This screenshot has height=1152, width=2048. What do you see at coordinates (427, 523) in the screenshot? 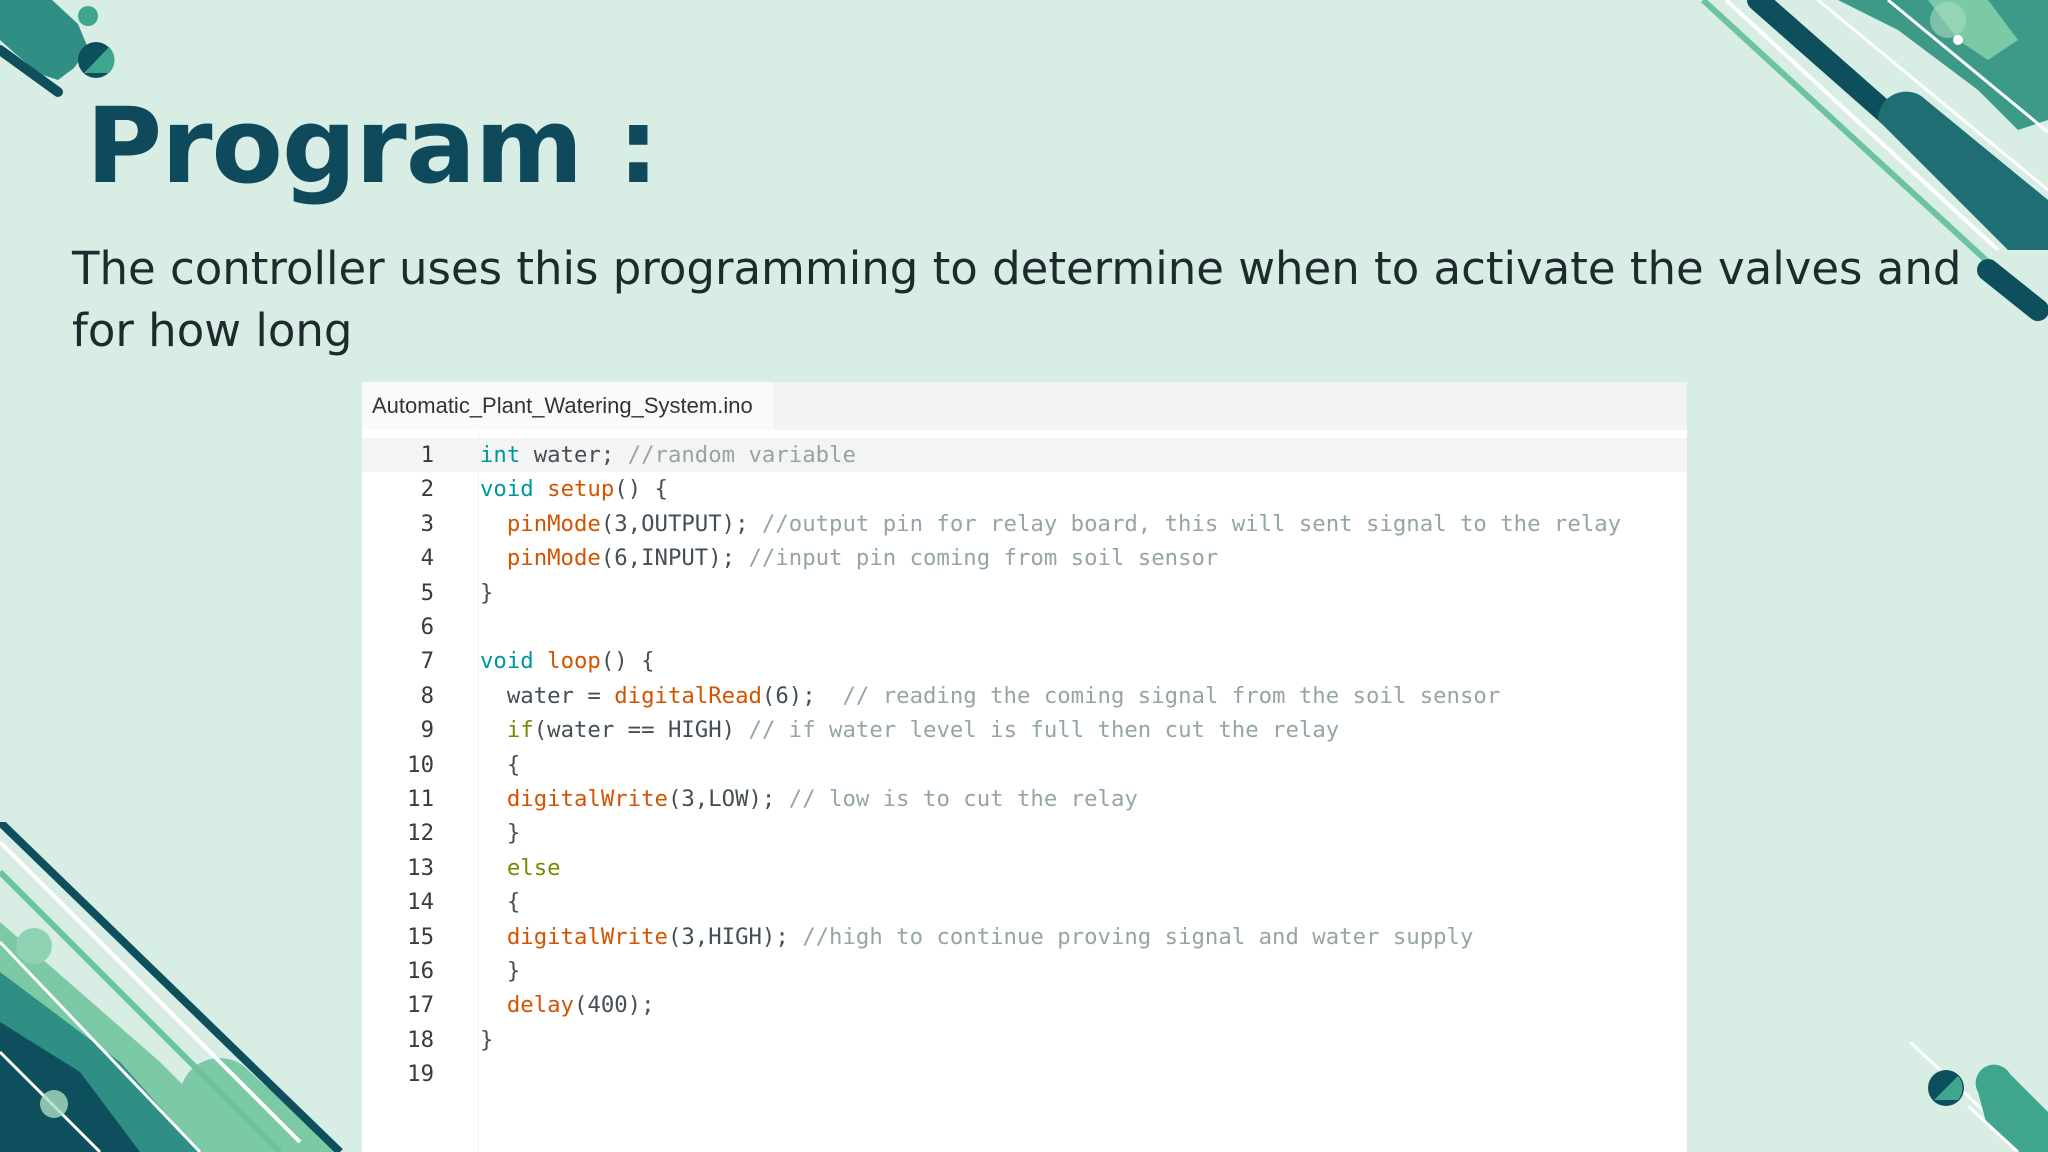
I see `line-number: 3` at bounding box center [427, 523].